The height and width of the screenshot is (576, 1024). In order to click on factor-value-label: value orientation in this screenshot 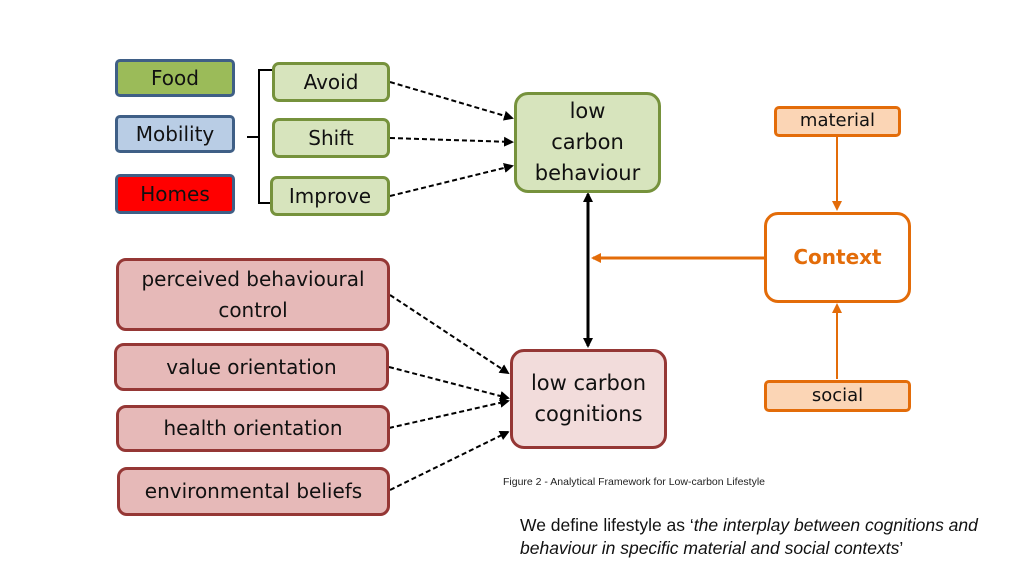, I will do `click(251, 366)`.